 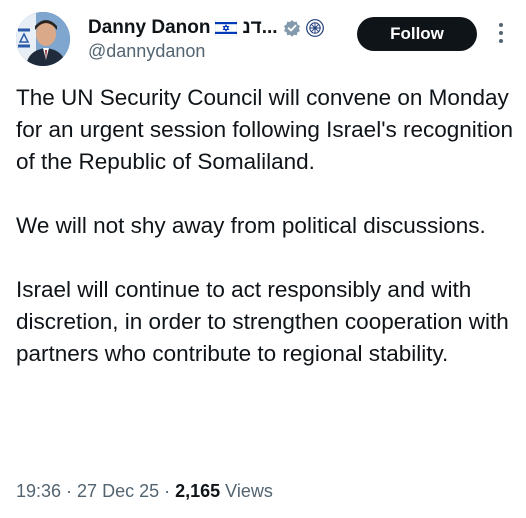 I want to click on author-handle: @dannydanon, so click(x=146, y=51).